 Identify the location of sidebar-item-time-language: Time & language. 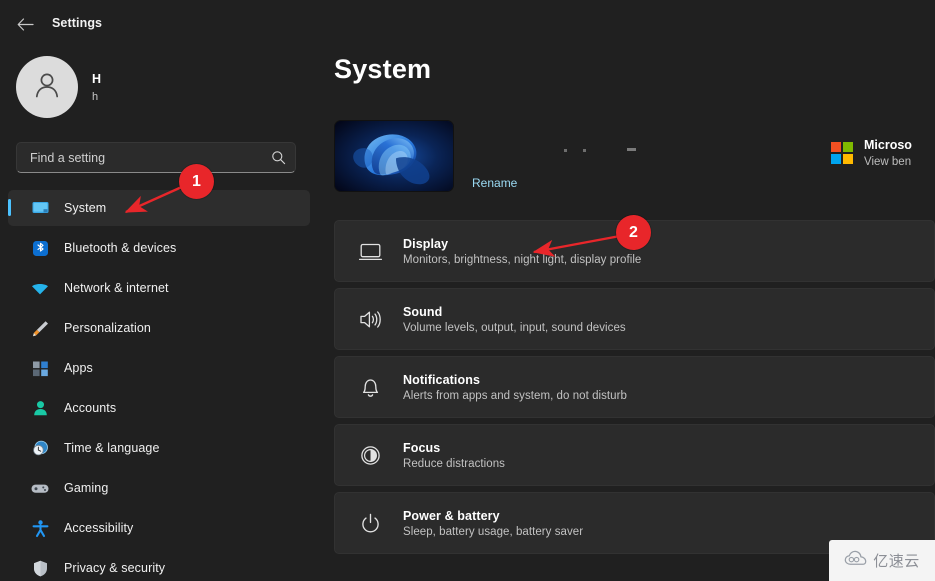
(159, 448).